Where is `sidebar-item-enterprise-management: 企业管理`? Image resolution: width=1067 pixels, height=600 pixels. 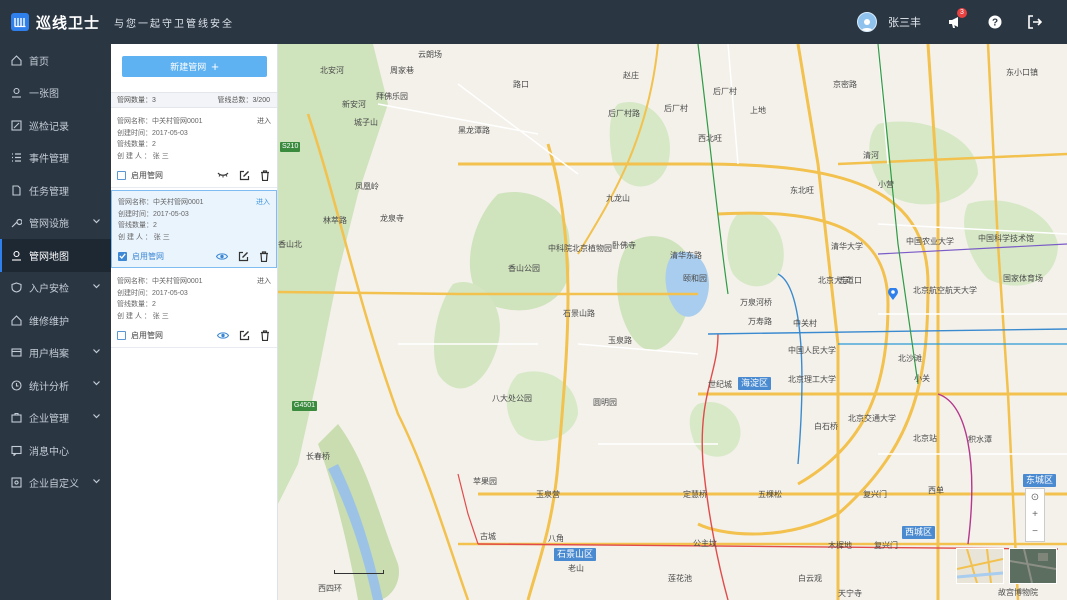
sidebar-item-enterprise-management: 企业管理 is located at coordinates (55, 418).